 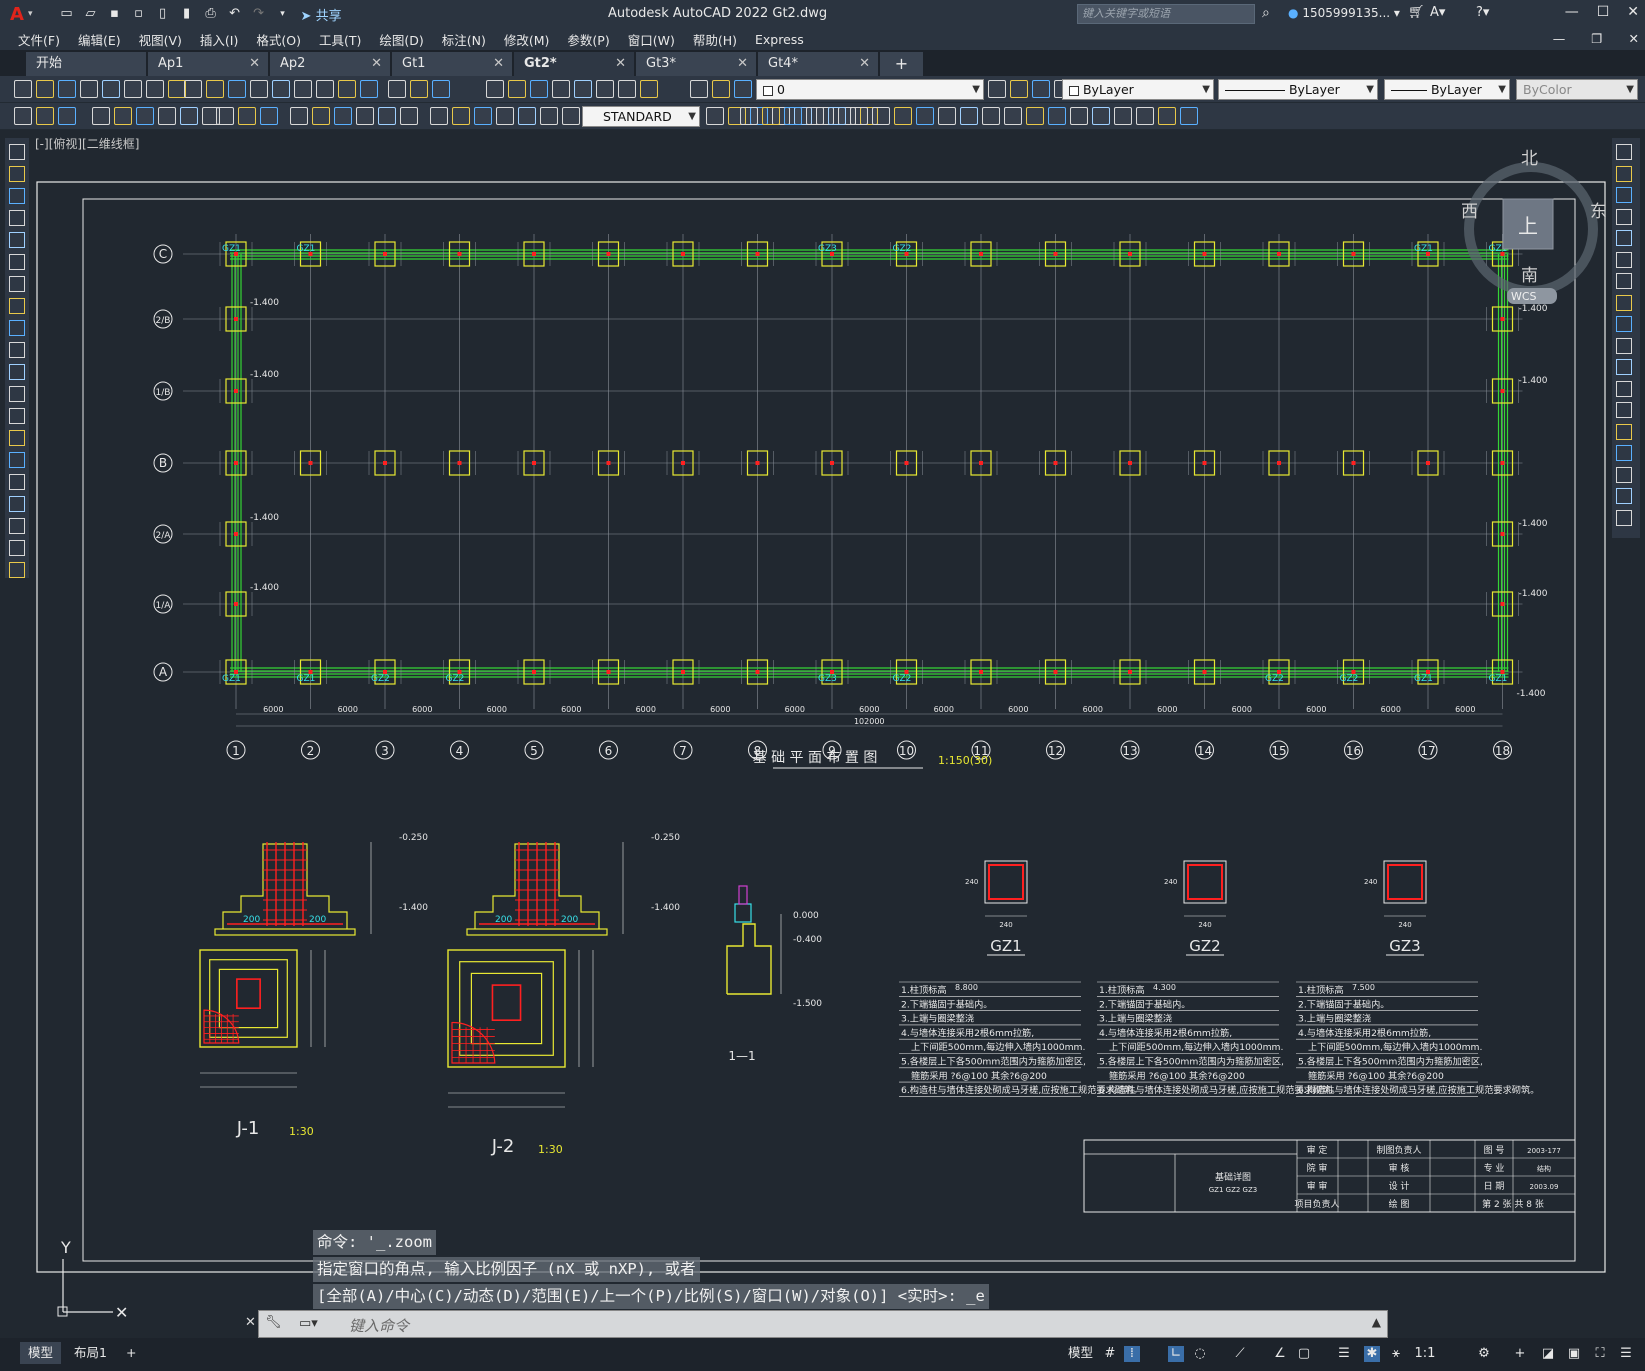 What do you see at coordinates (902, 64) in the screenshot?
I see `new-tab-button: +` at bounding box center [902, 64].